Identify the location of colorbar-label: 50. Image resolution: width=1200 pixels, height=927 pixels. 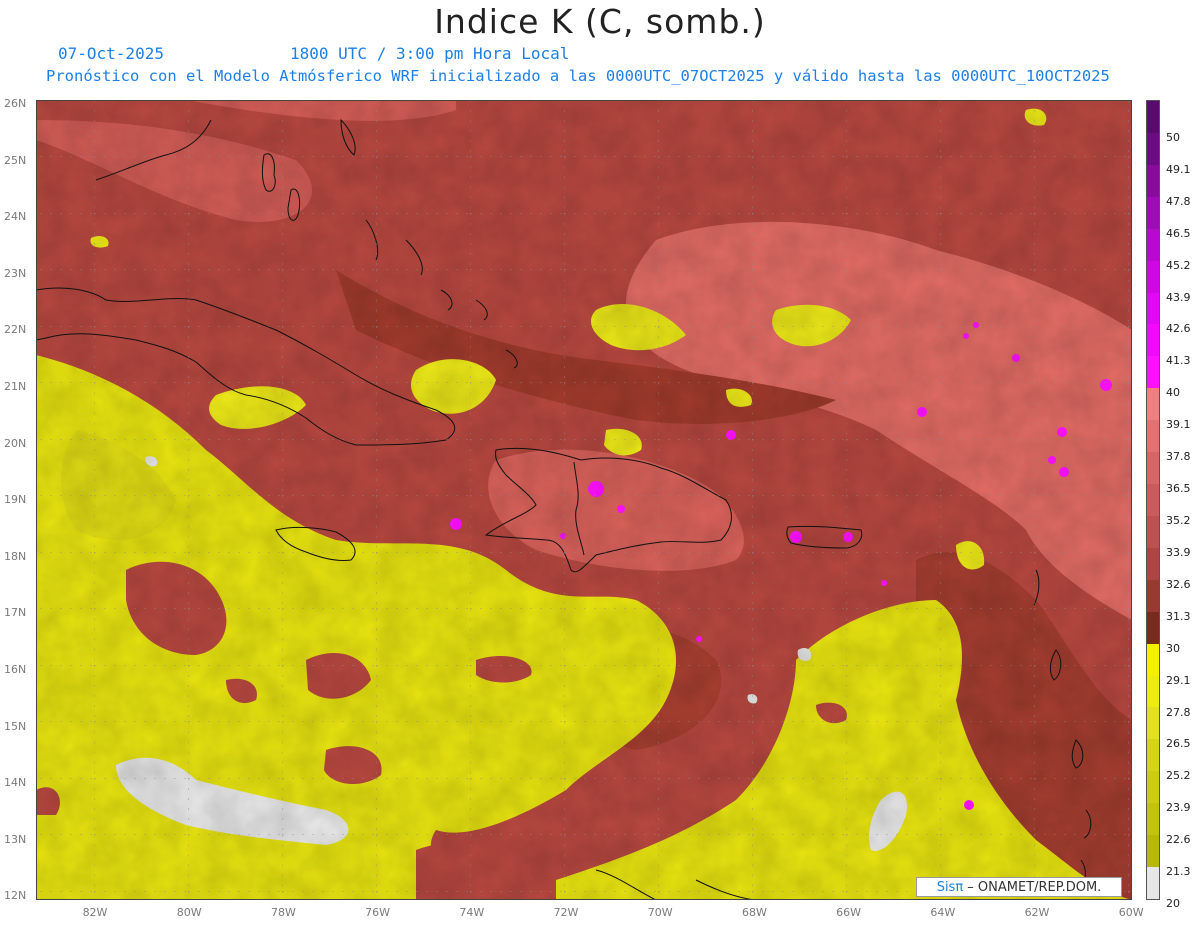
(1173, 137).